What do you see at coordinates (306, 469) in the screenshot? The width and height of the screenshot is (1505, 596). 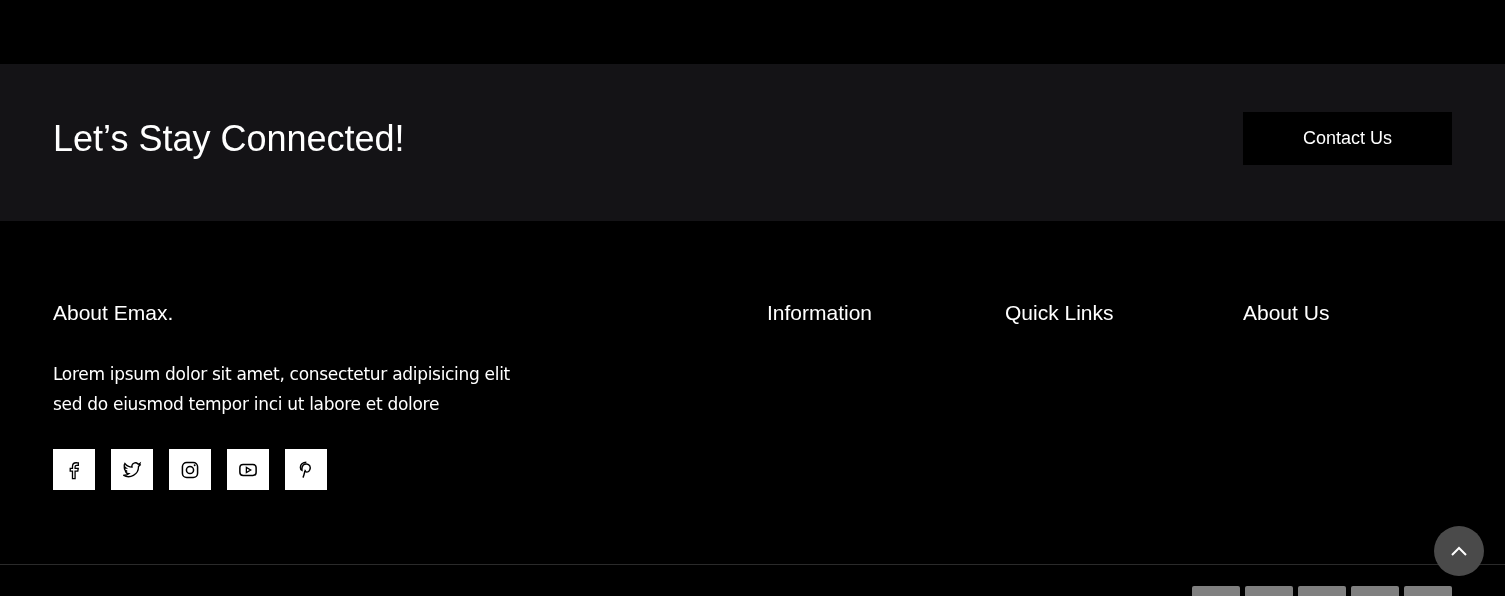 I see `pinterest-icon` at bounding box center [306, 469].